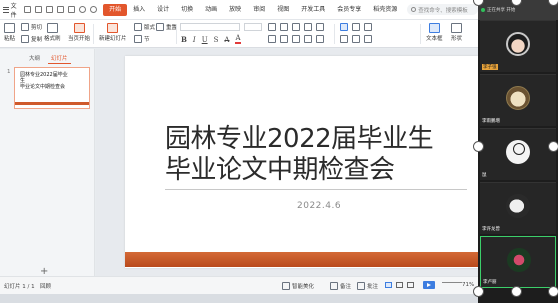 Image resolution: width=558 pixels, height=303 pixels. I want to click on participant-tile: 李子强, so click(518, 46).